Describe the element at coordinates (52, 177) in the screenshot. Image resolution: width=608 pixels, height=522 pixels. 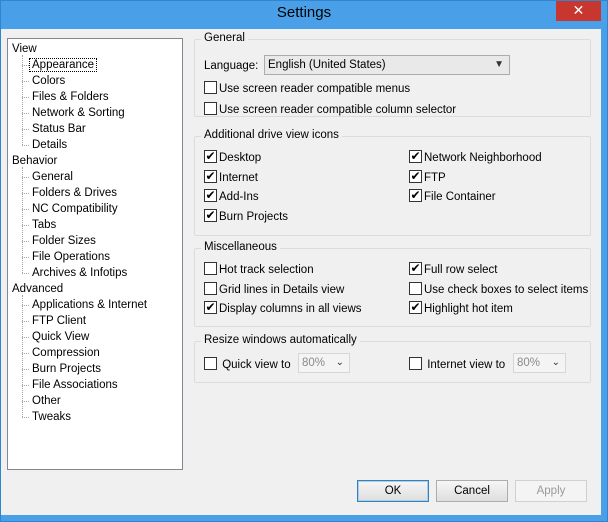
I see `tree-item-general: General` at that location.